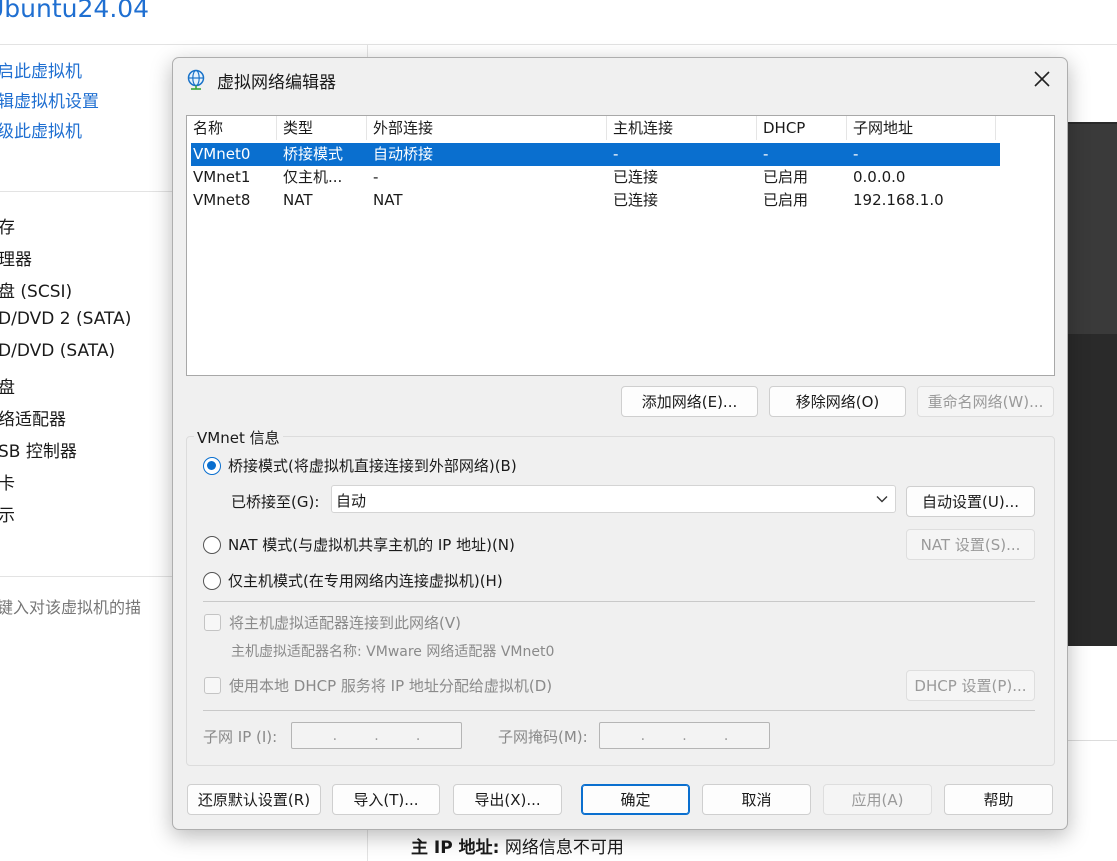 This screenshot has height=861, width=1117. What do you see at coordinates (222, 177) in the screenshot?
I see `cell-name: VMnet1` at bounding box center [222, 177].